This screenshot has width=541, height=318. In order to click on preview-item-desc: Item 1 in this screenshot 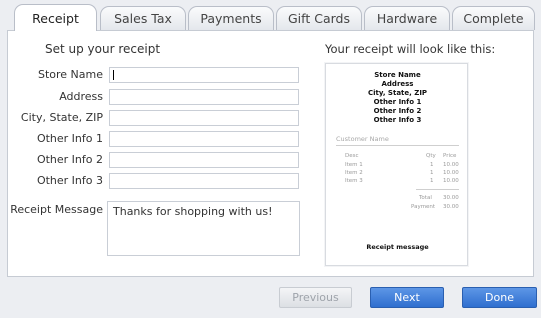, I will do `click(354, 165)`.